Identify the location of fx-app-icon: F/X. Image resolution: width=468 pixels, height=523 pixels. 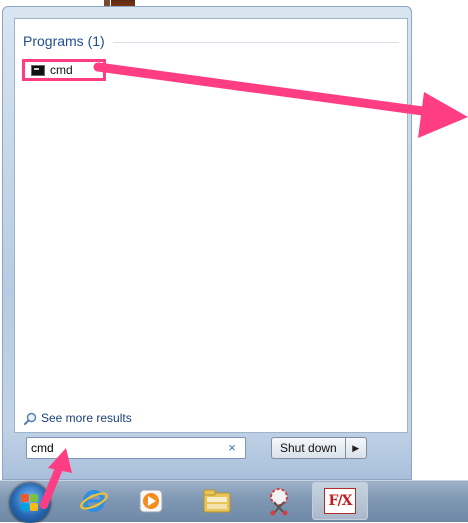
(340, 501).